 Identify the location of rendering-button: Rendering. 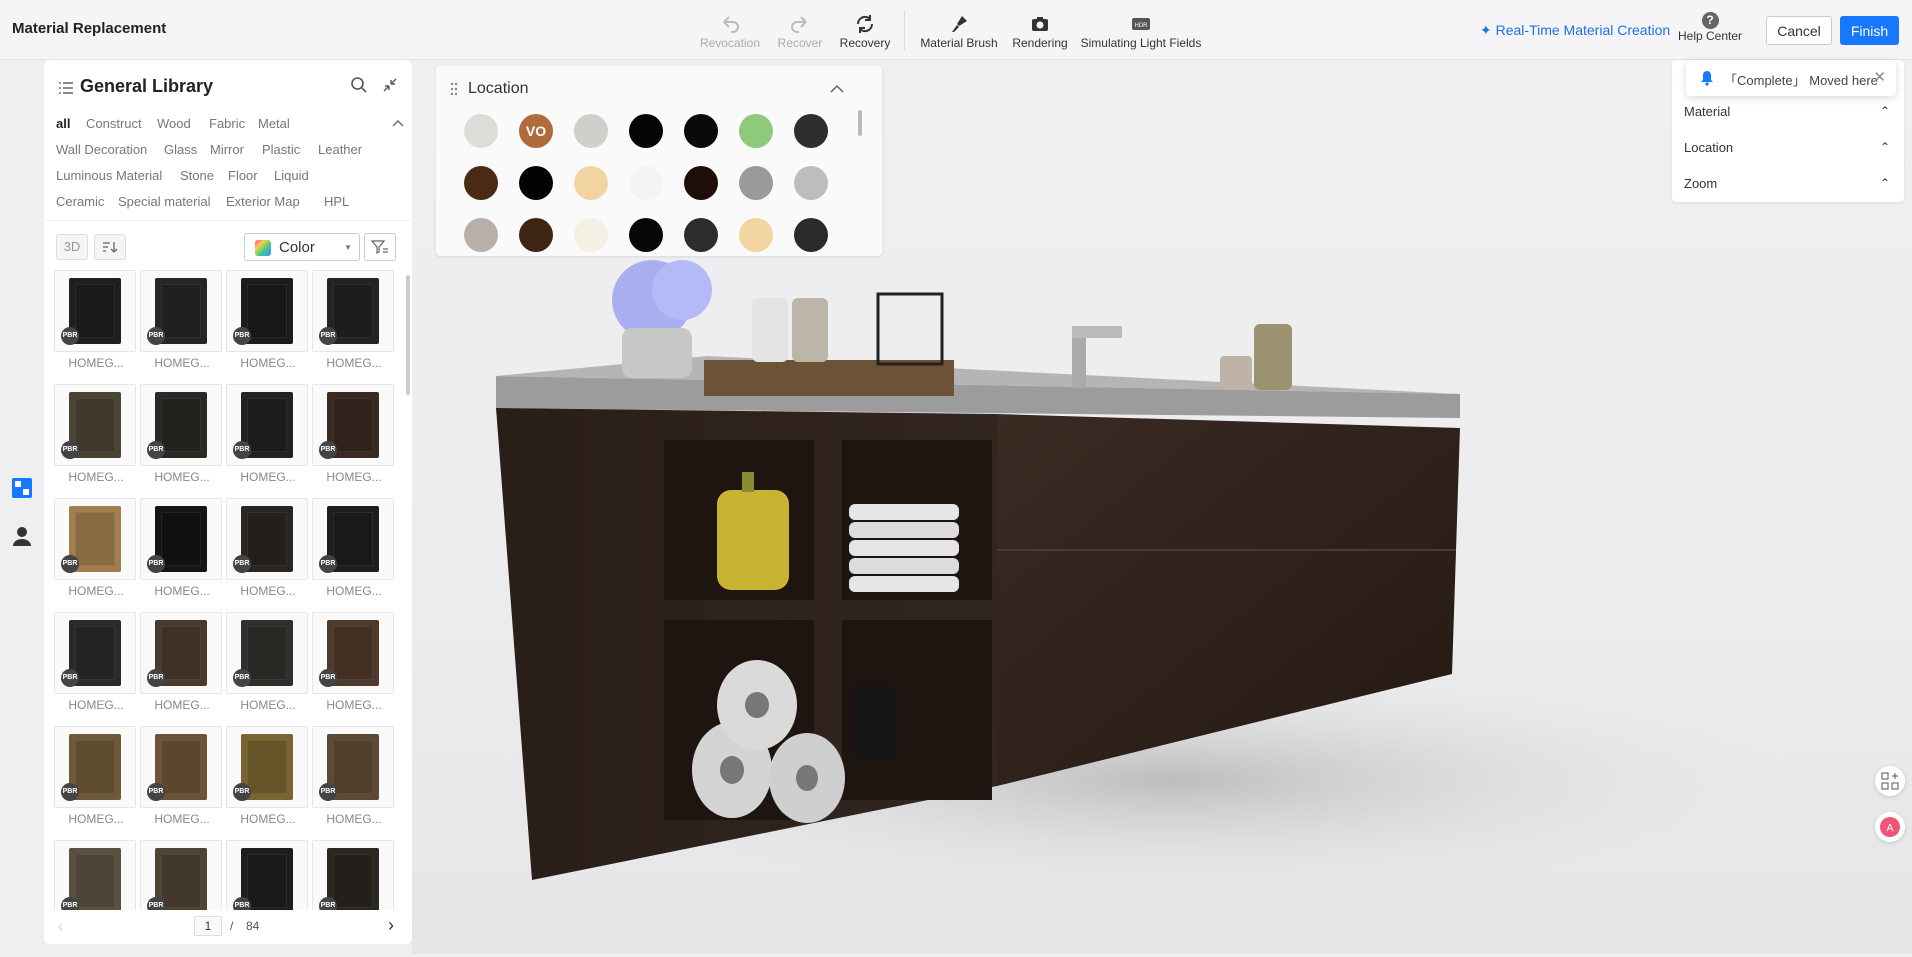
(1040, 32).